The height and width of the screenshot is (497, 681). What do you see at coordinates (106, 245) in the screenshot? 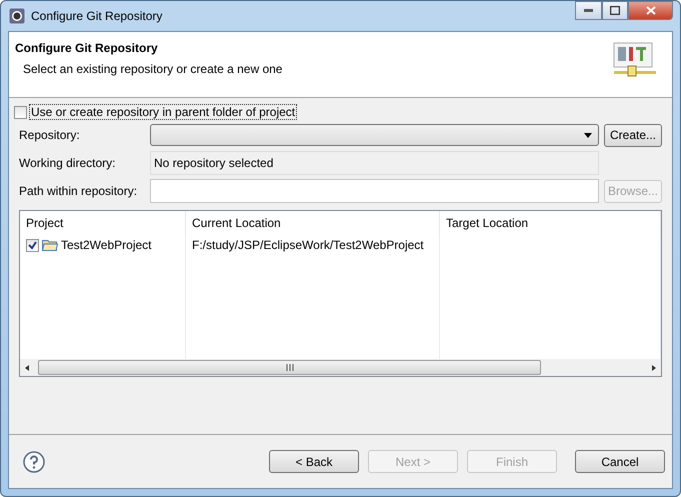
I see `table-cell-text: Test2WebProject` at bounding box center [106, 245].